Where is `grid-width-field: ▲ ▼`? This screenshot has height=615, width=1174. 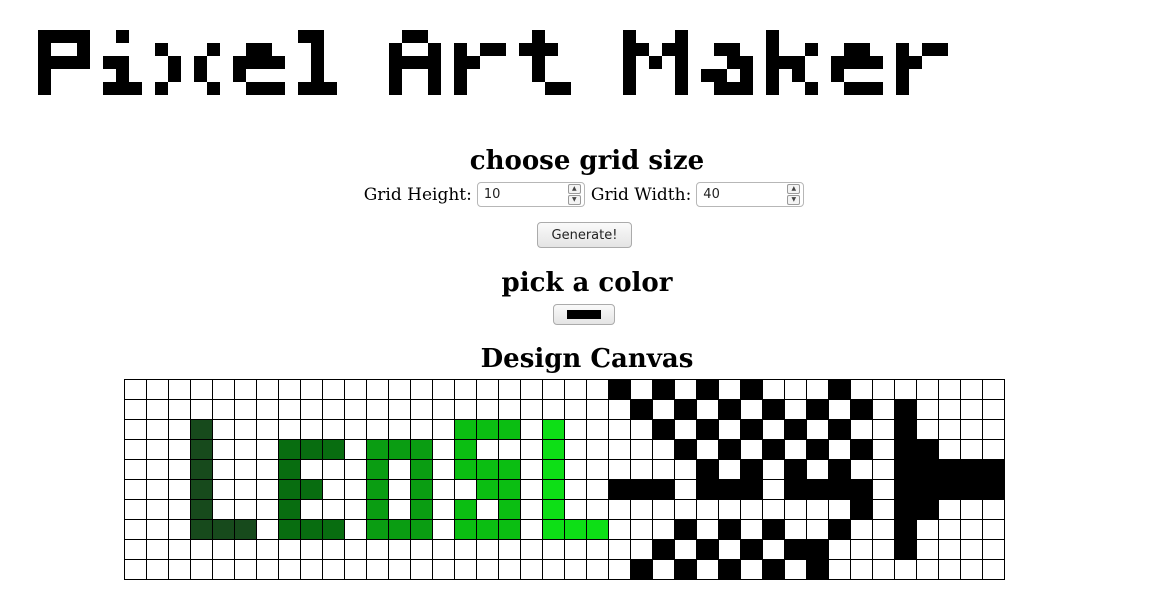
grid-width-field: ▲ ▼ is located at coordinates (750, 194).